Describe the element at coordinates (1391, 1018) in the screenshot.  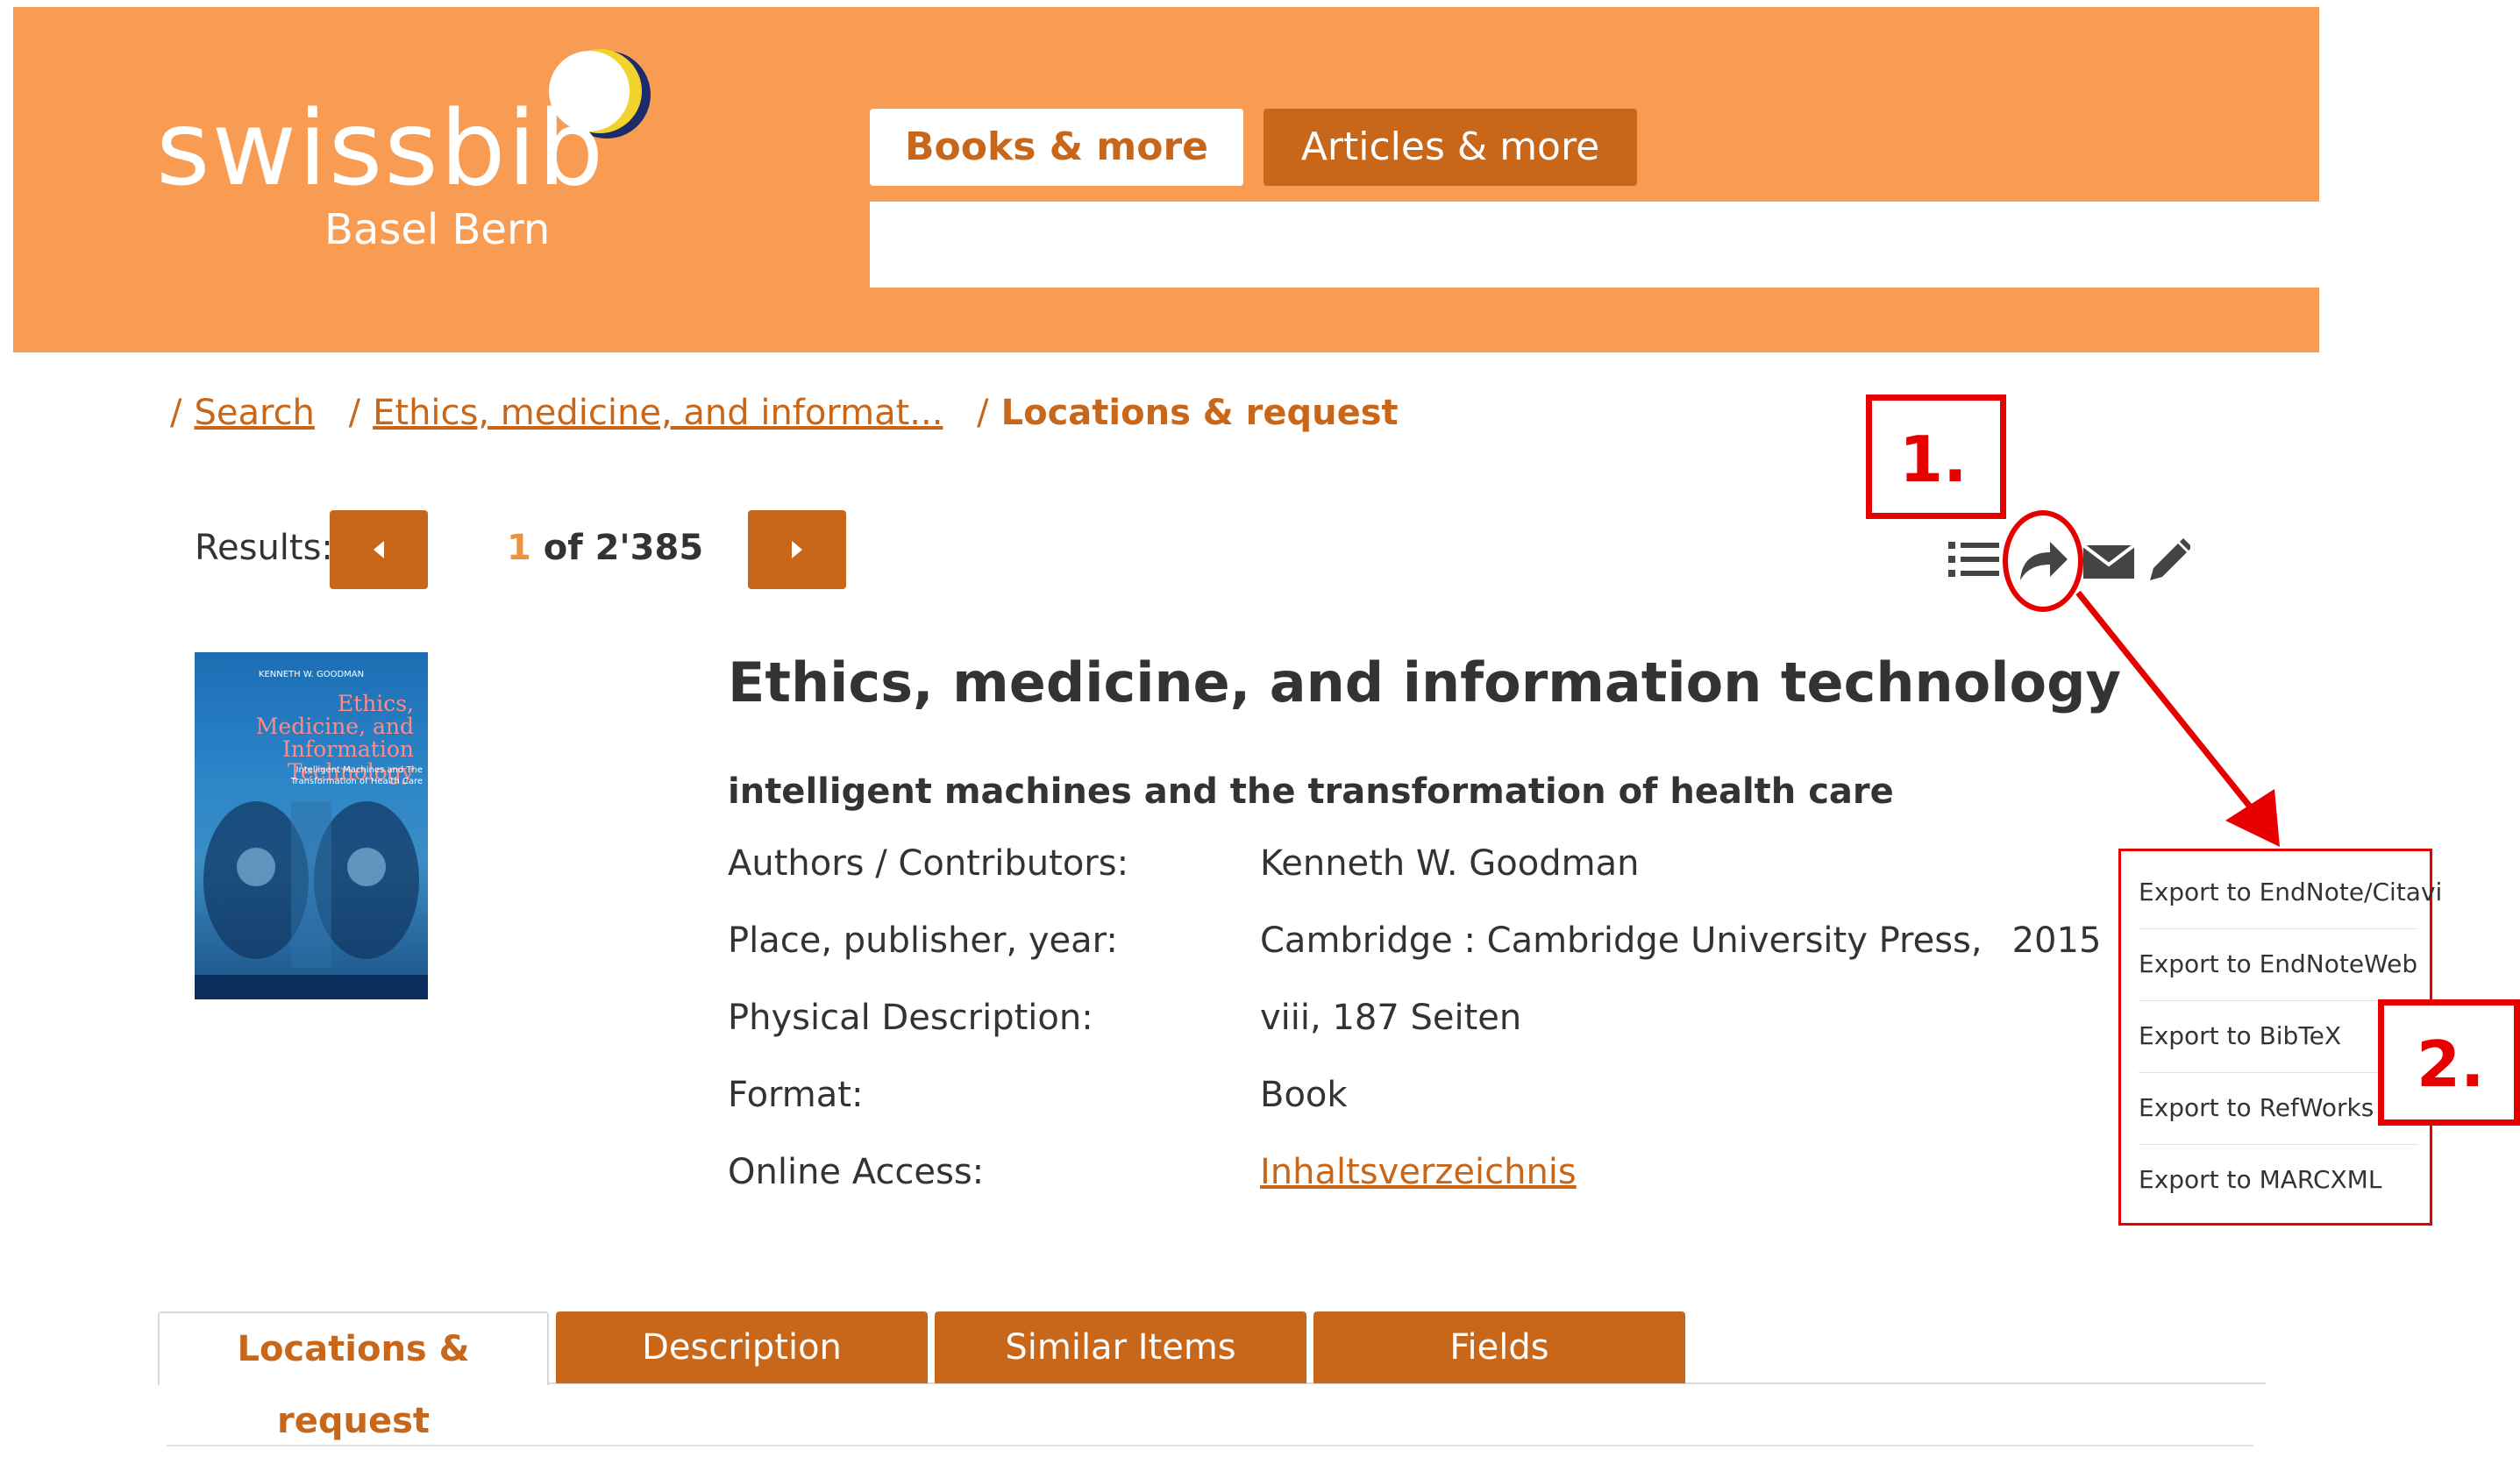
I see `physical-description-value: viii, 187 Seiten` at that location.